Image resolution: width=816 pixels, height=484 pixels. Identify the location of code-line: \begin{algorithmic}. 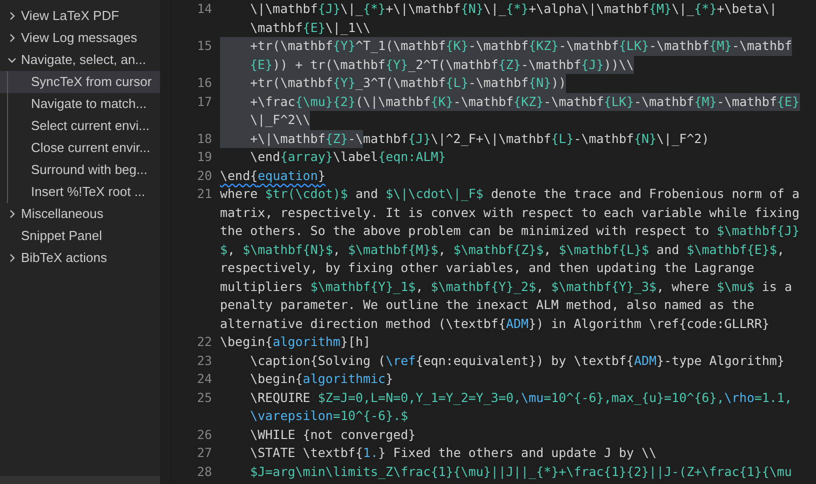
(321, 379).